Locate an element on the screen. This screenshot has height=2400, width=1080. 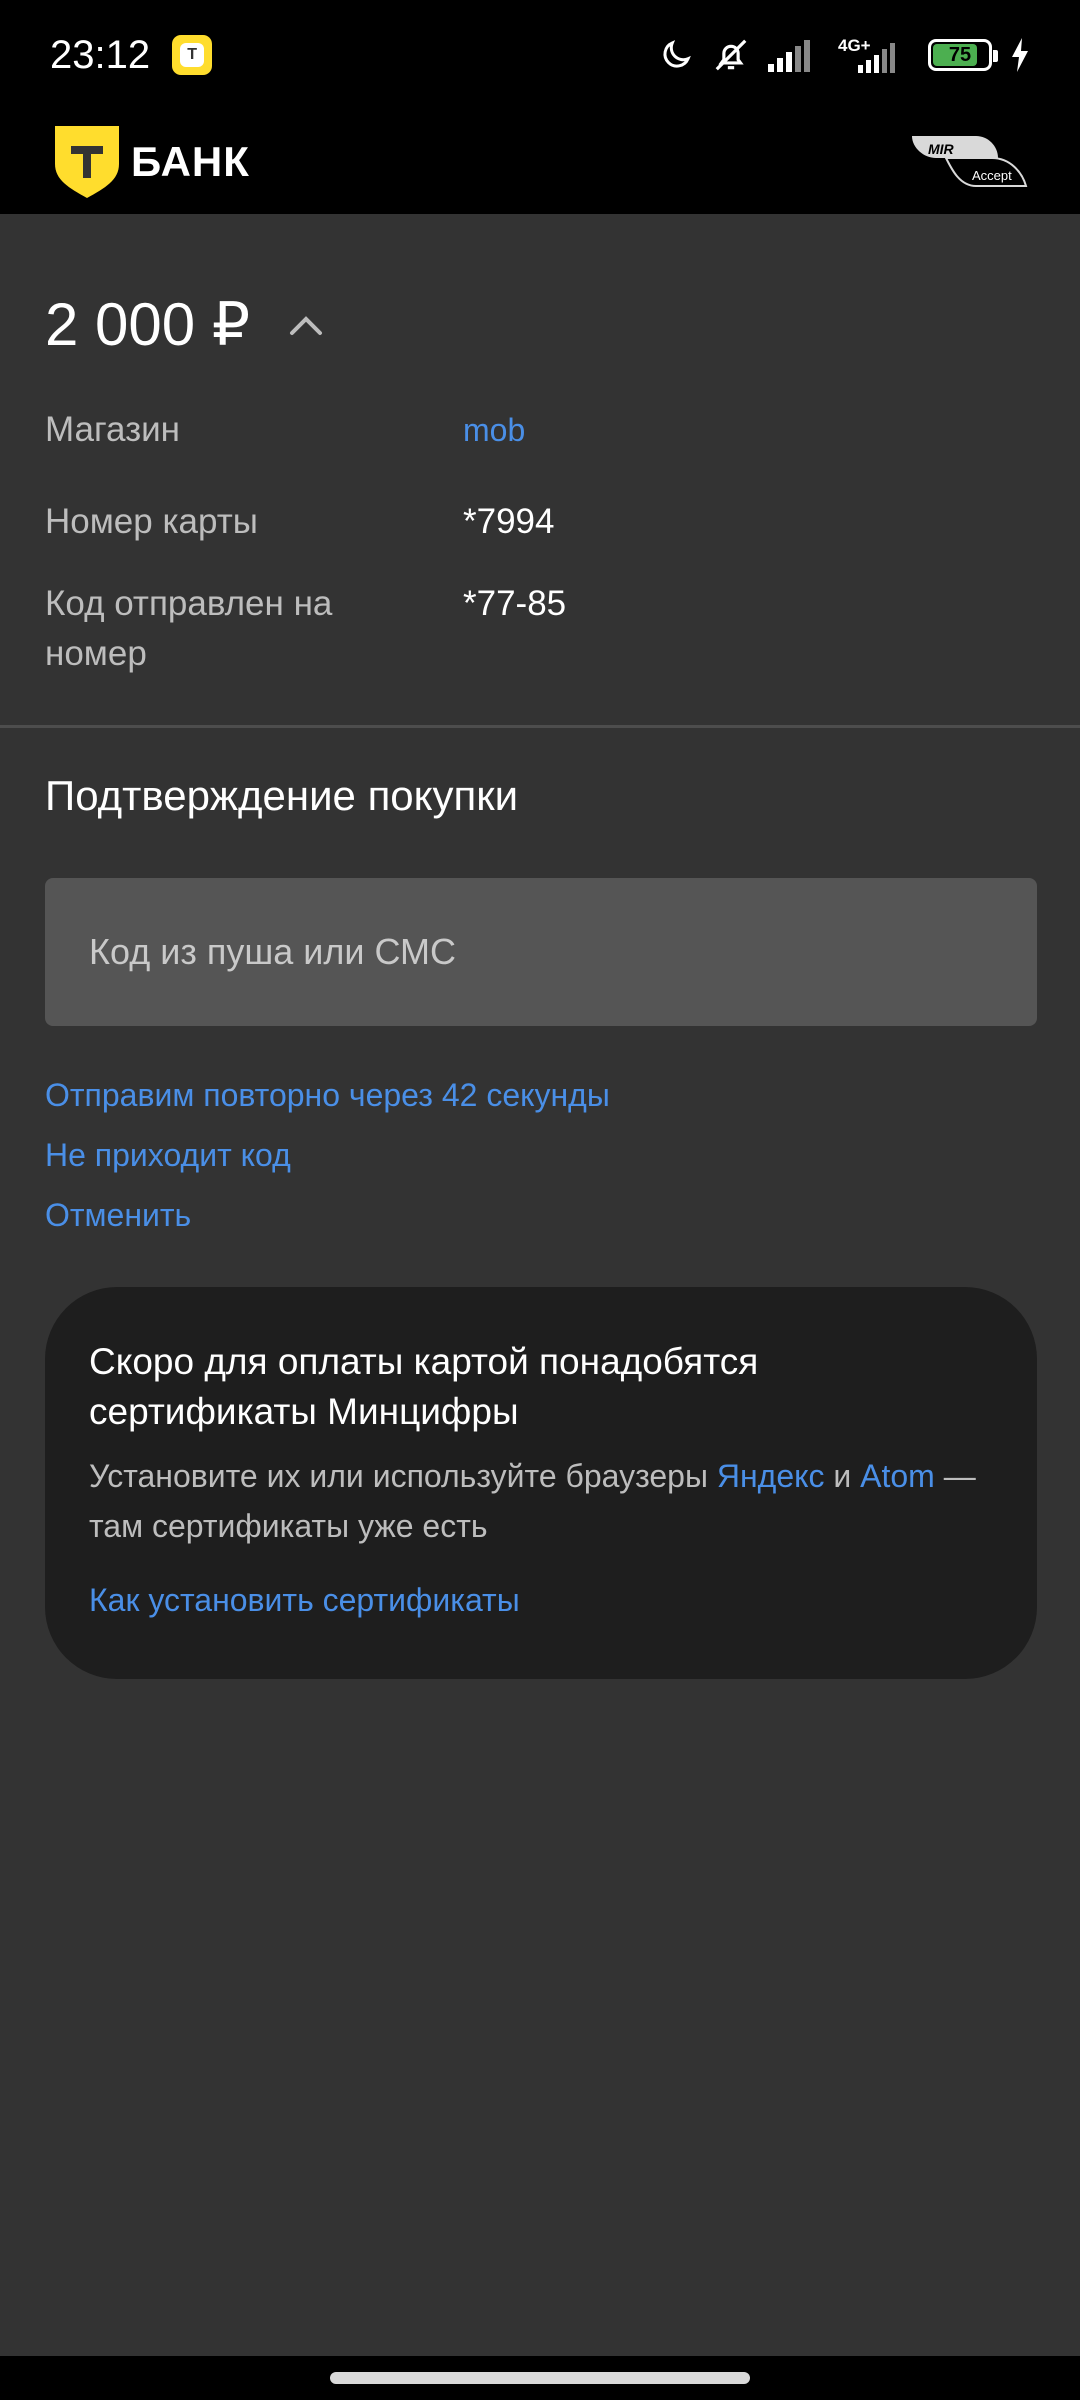
divider is located at coordinates (540, 726).